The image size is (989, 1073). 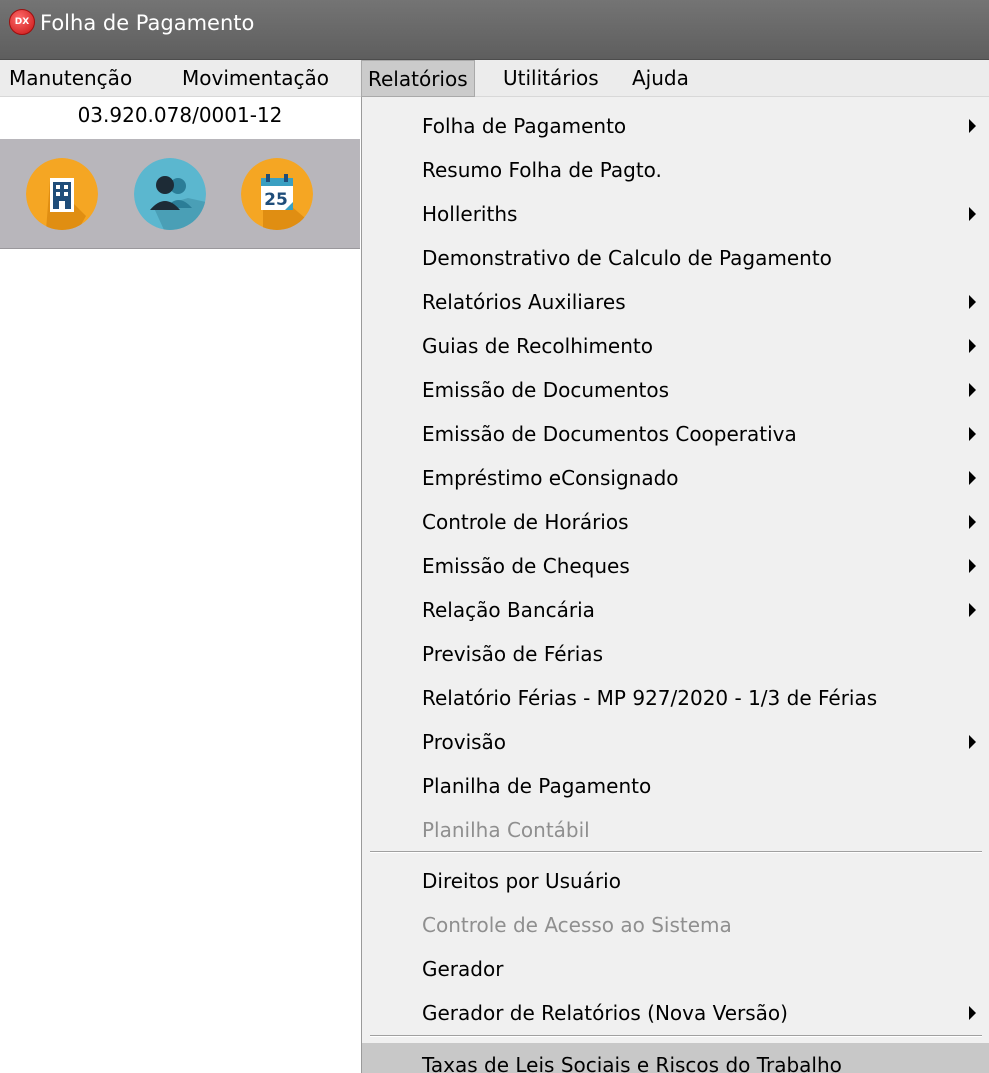 I want to click on menu-item-resumo-folha-de-pagto: Resumo Folha de Pagto., so click(x=675, y=170).